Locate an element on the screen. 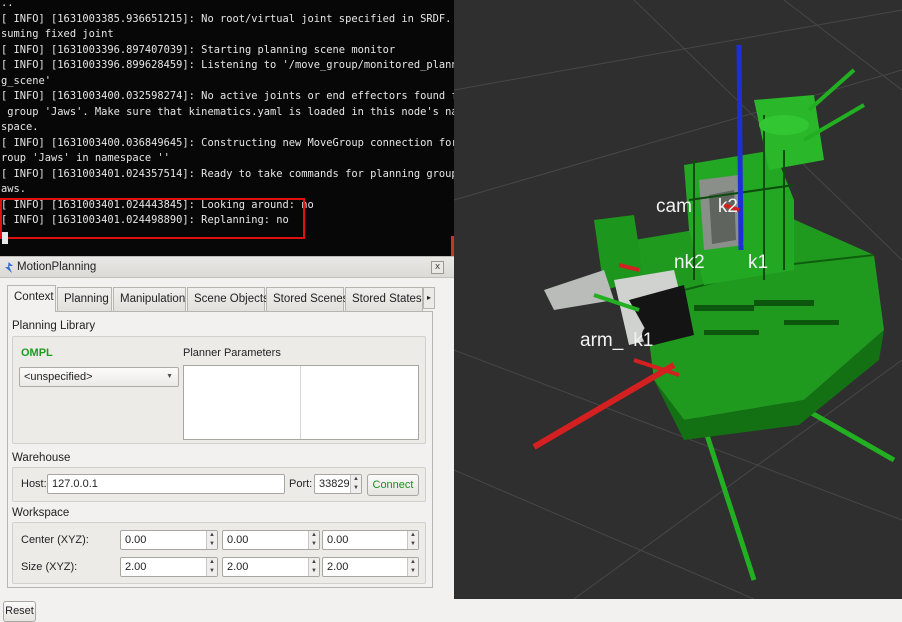  terminal-line: .. is located at coordinates (7, 4).